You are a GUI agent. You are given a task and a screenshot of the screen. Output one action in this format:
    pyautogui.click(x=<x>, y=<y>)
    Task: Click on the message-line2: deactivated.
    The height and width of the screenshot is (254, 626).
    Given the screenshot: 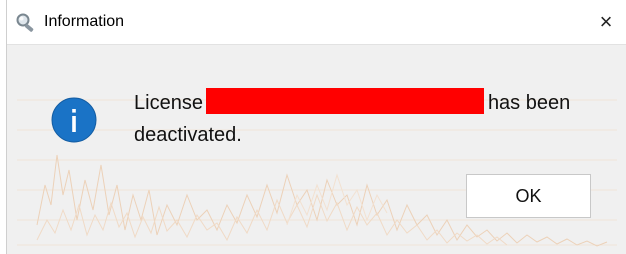 What is the action you would take?
    pyautogui.click(x=188, y=135)
    